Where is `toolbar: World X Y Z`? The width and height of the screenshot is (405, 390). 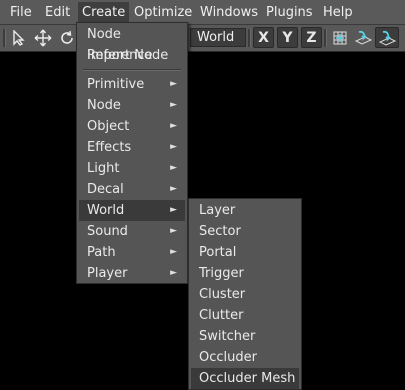 toolbar: World X Y Z is located at coordinates (202, 38).